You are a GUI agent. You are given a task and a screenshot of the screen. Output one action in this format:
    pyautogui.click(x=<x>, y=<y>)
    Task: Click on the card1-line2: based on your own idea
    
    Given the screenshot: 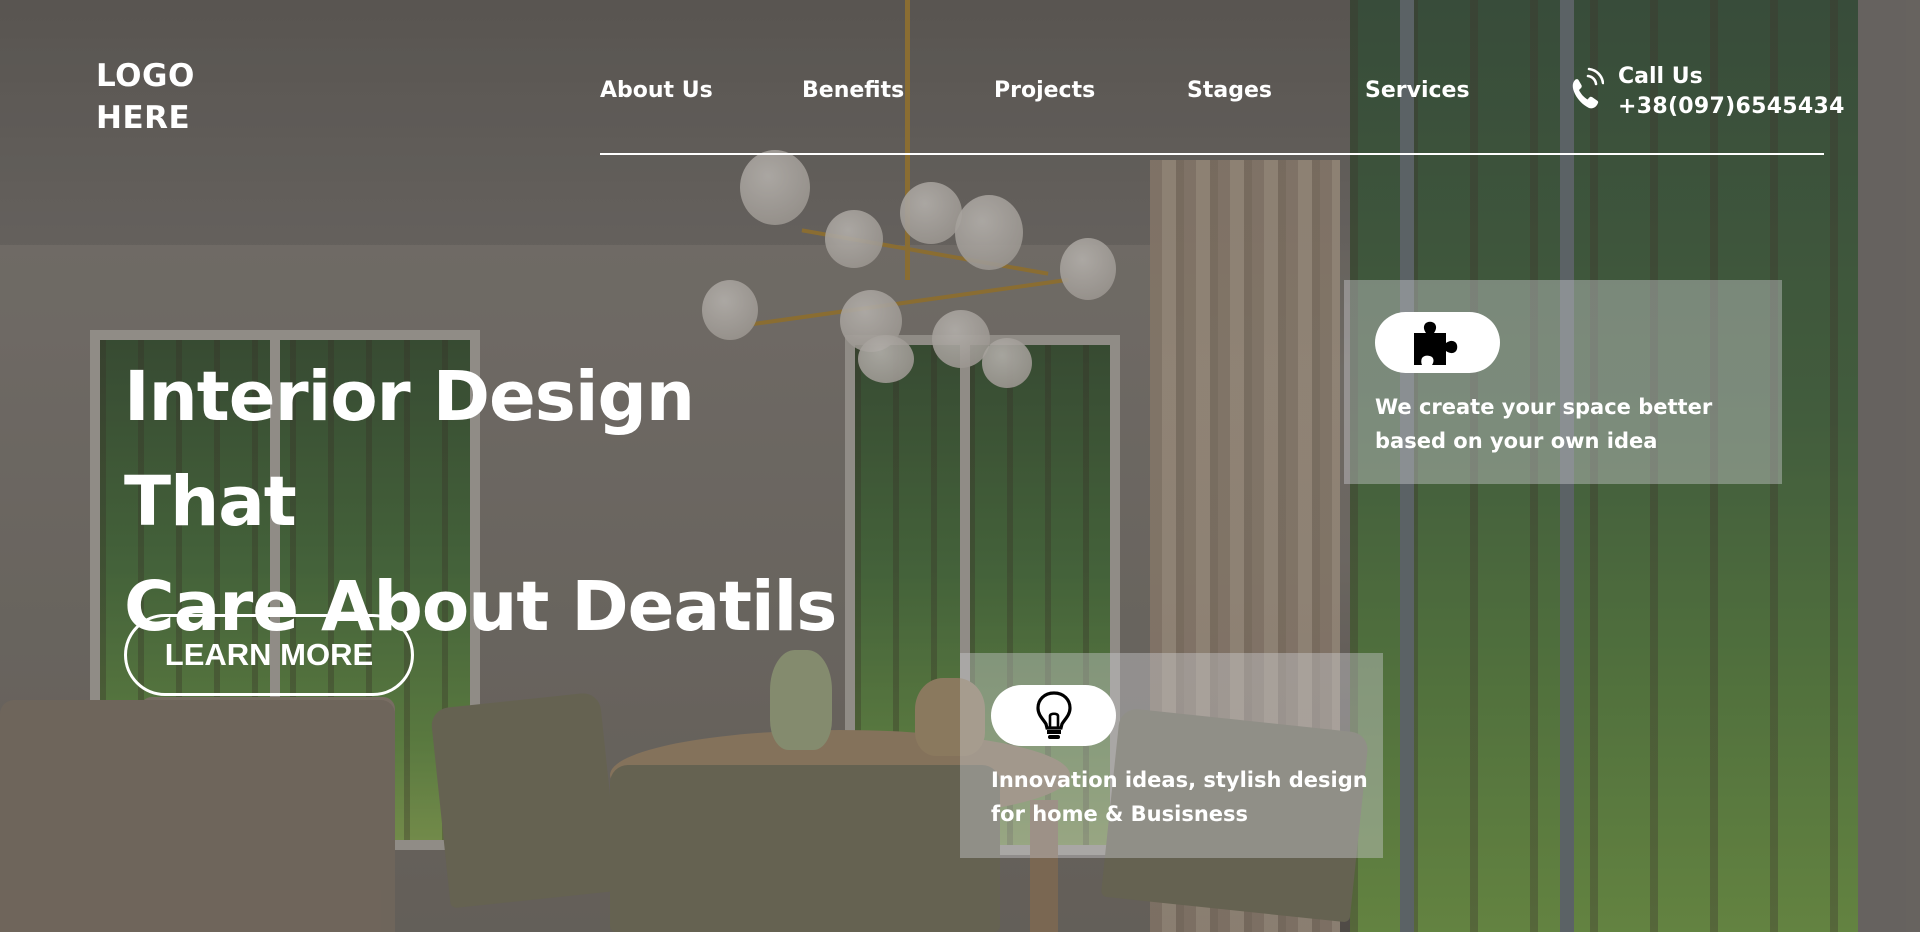 What is the action you would take?
    pyautogui.click(x=1516, y=441)
    